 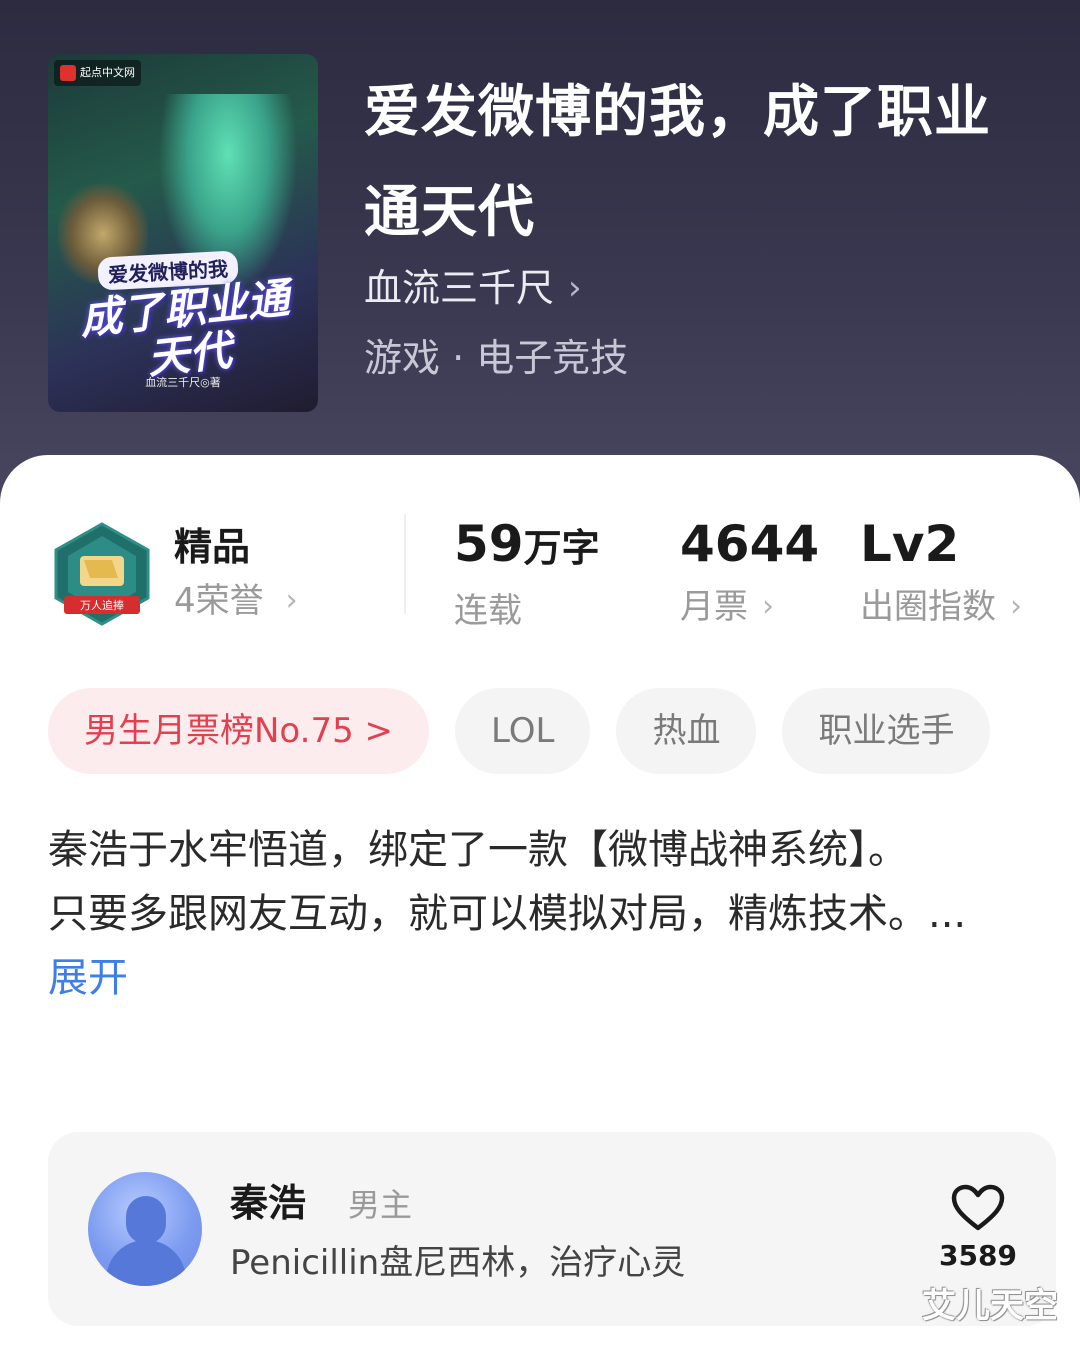 I want to click on author-link: 血流三千尺 ›, so click(x=473, y=288).